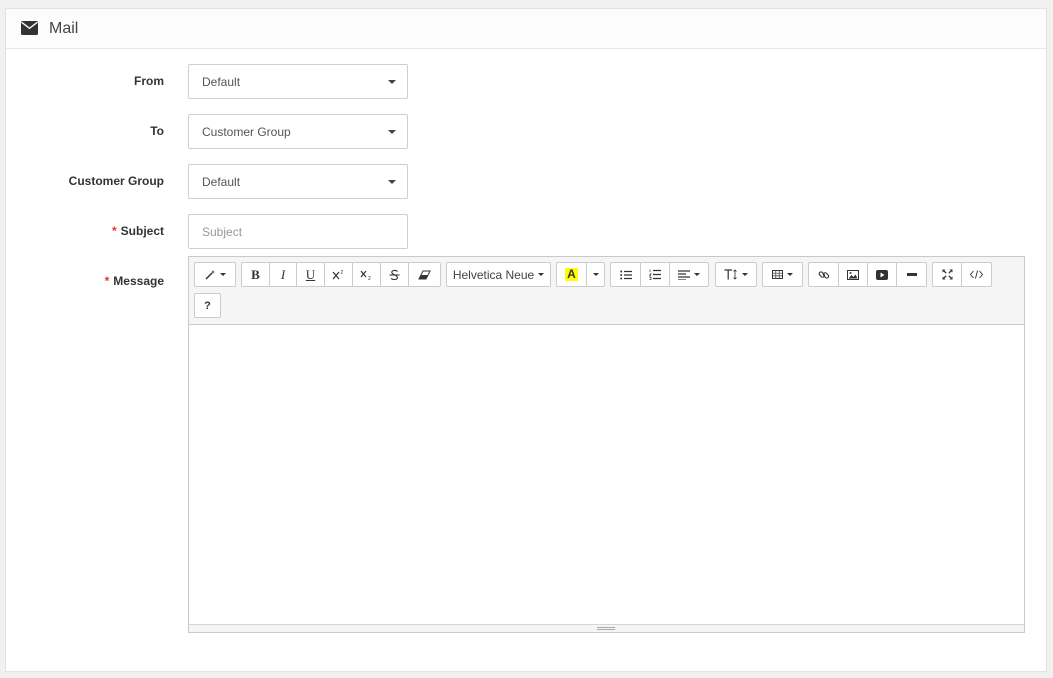 This screenshot has height=678, width=1053. Describe the element at coordinates (684, 274) in the screenshot. I see `align-left-icon` at that location.